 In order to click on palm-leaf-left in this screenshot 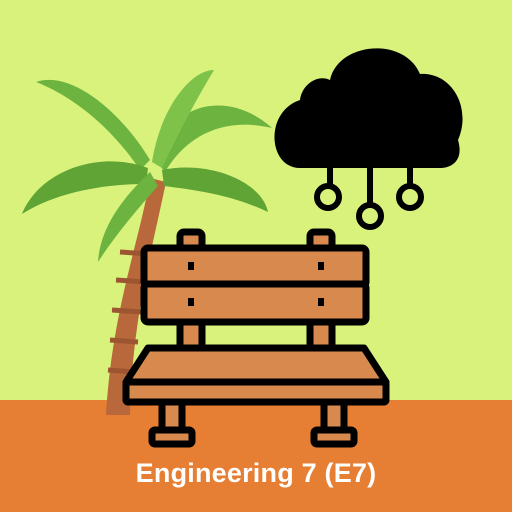, I will do `click(93, 124)`.